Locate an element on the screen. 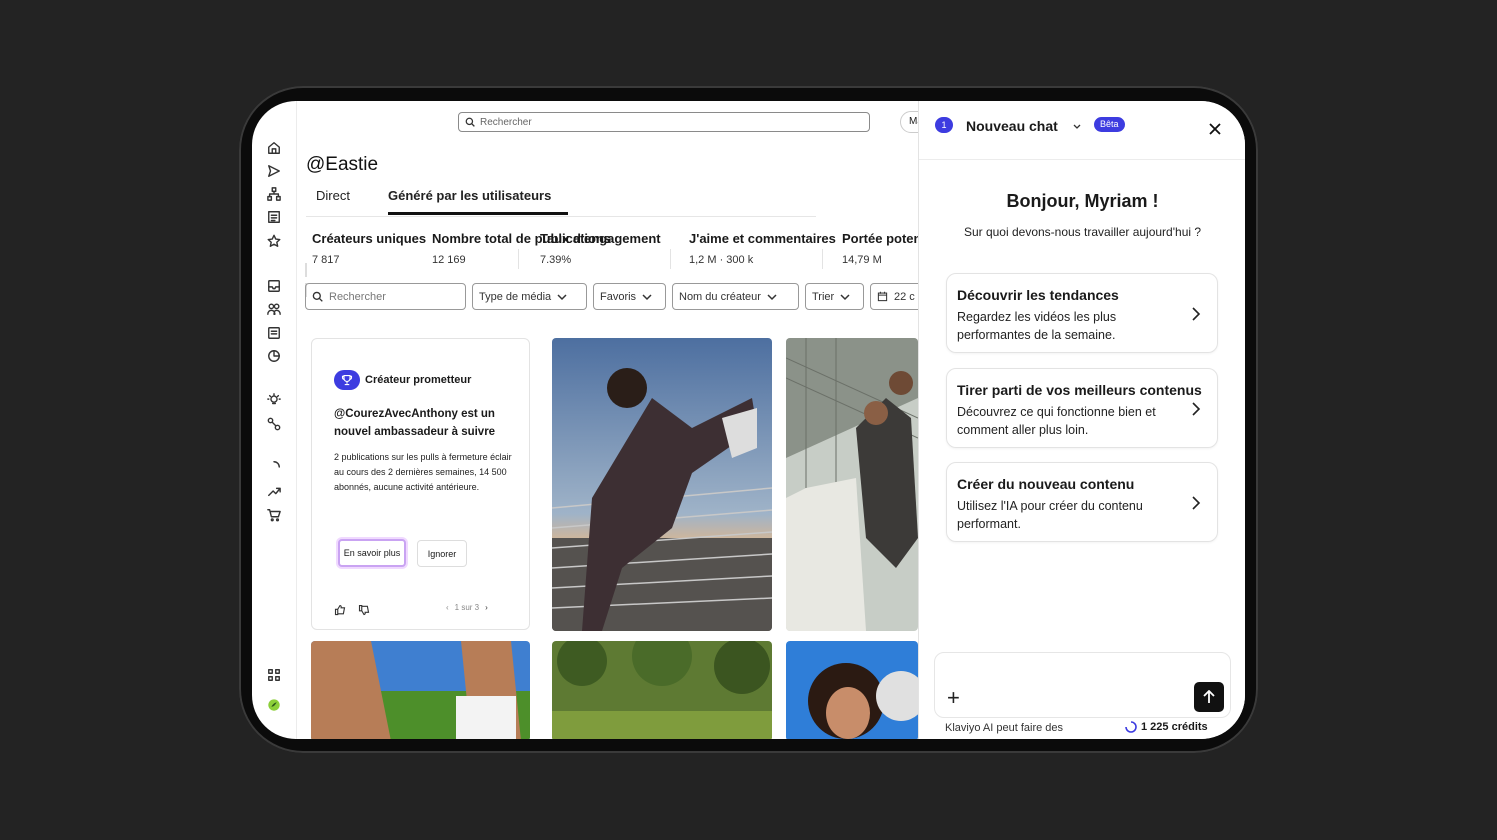 Image resolution: width=1497 pixels, height=840 pixels. sort-dropdown: Trier is located at coordinates (834, 296).